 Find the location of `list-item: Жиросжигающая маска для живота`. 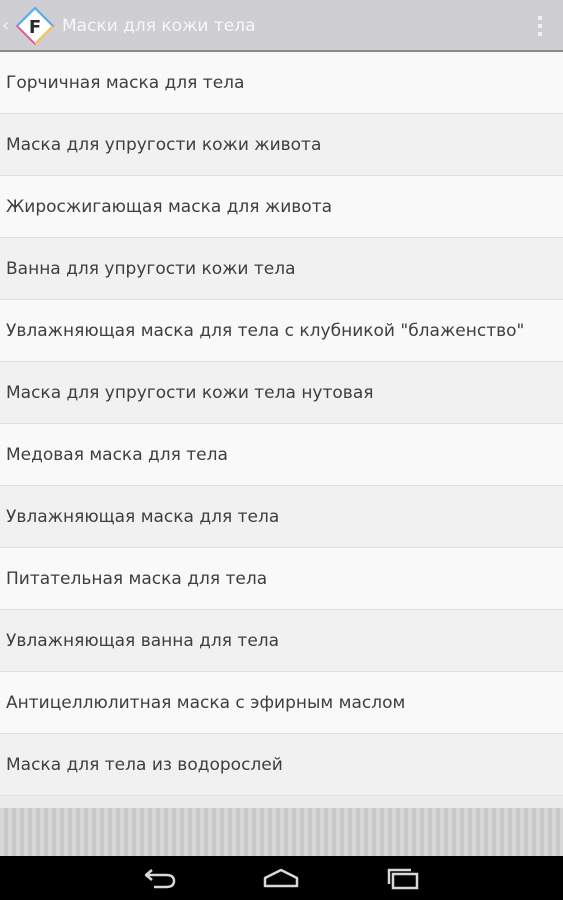

list-item: Жиросжигающая маска для живота is located at coordinates (281, 207).